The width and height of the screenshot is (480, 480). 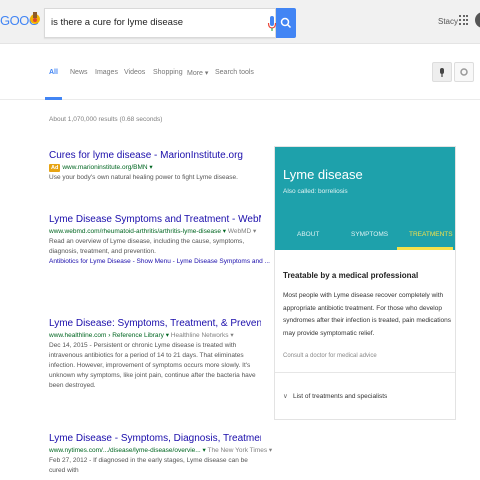 I want to click on tab-videos: Videos, so click(x=134, y=72).